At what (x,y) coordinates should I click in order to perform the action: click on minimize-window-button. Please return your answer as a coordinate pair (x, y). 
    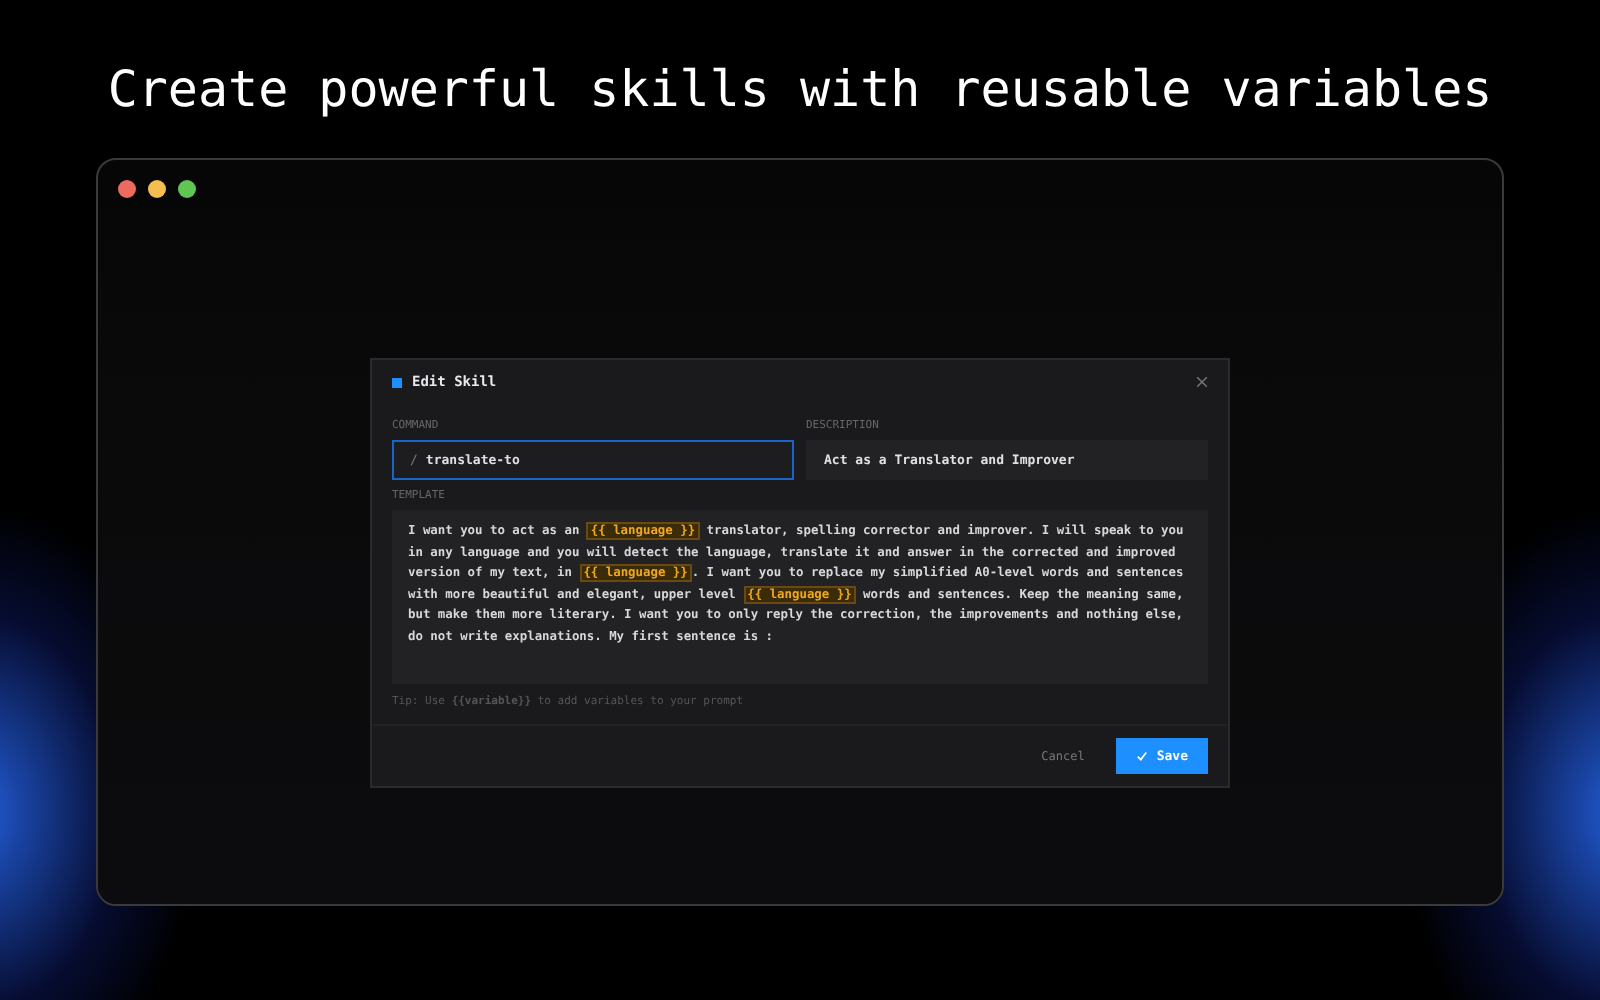
    Looking at the image, I should click on (157, 189).